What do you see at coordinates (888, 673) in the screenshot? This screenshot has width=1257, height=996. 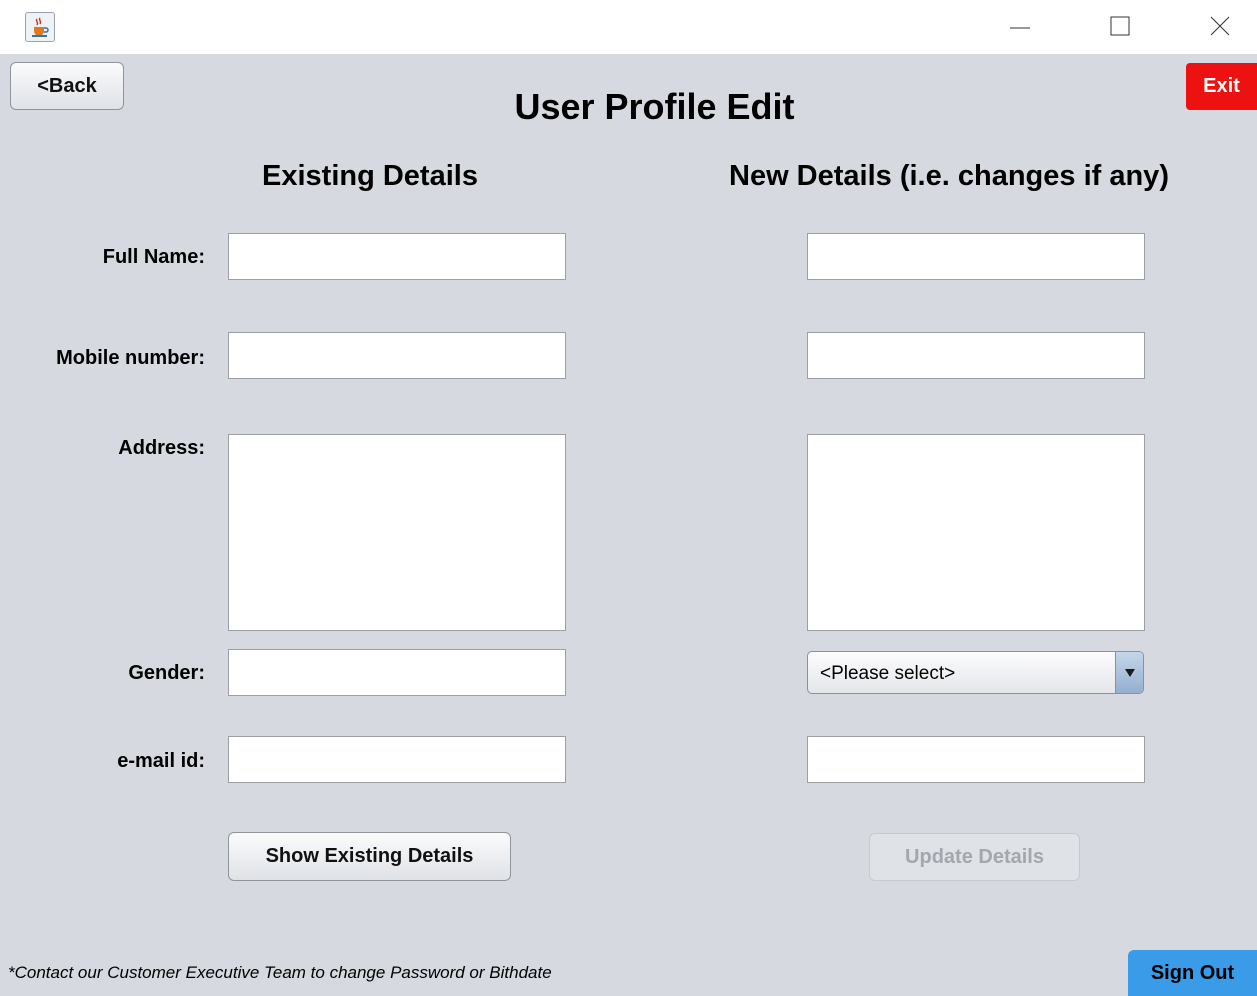 I see `gender-select-value: <Please select>` at bounding box center [888, 673].